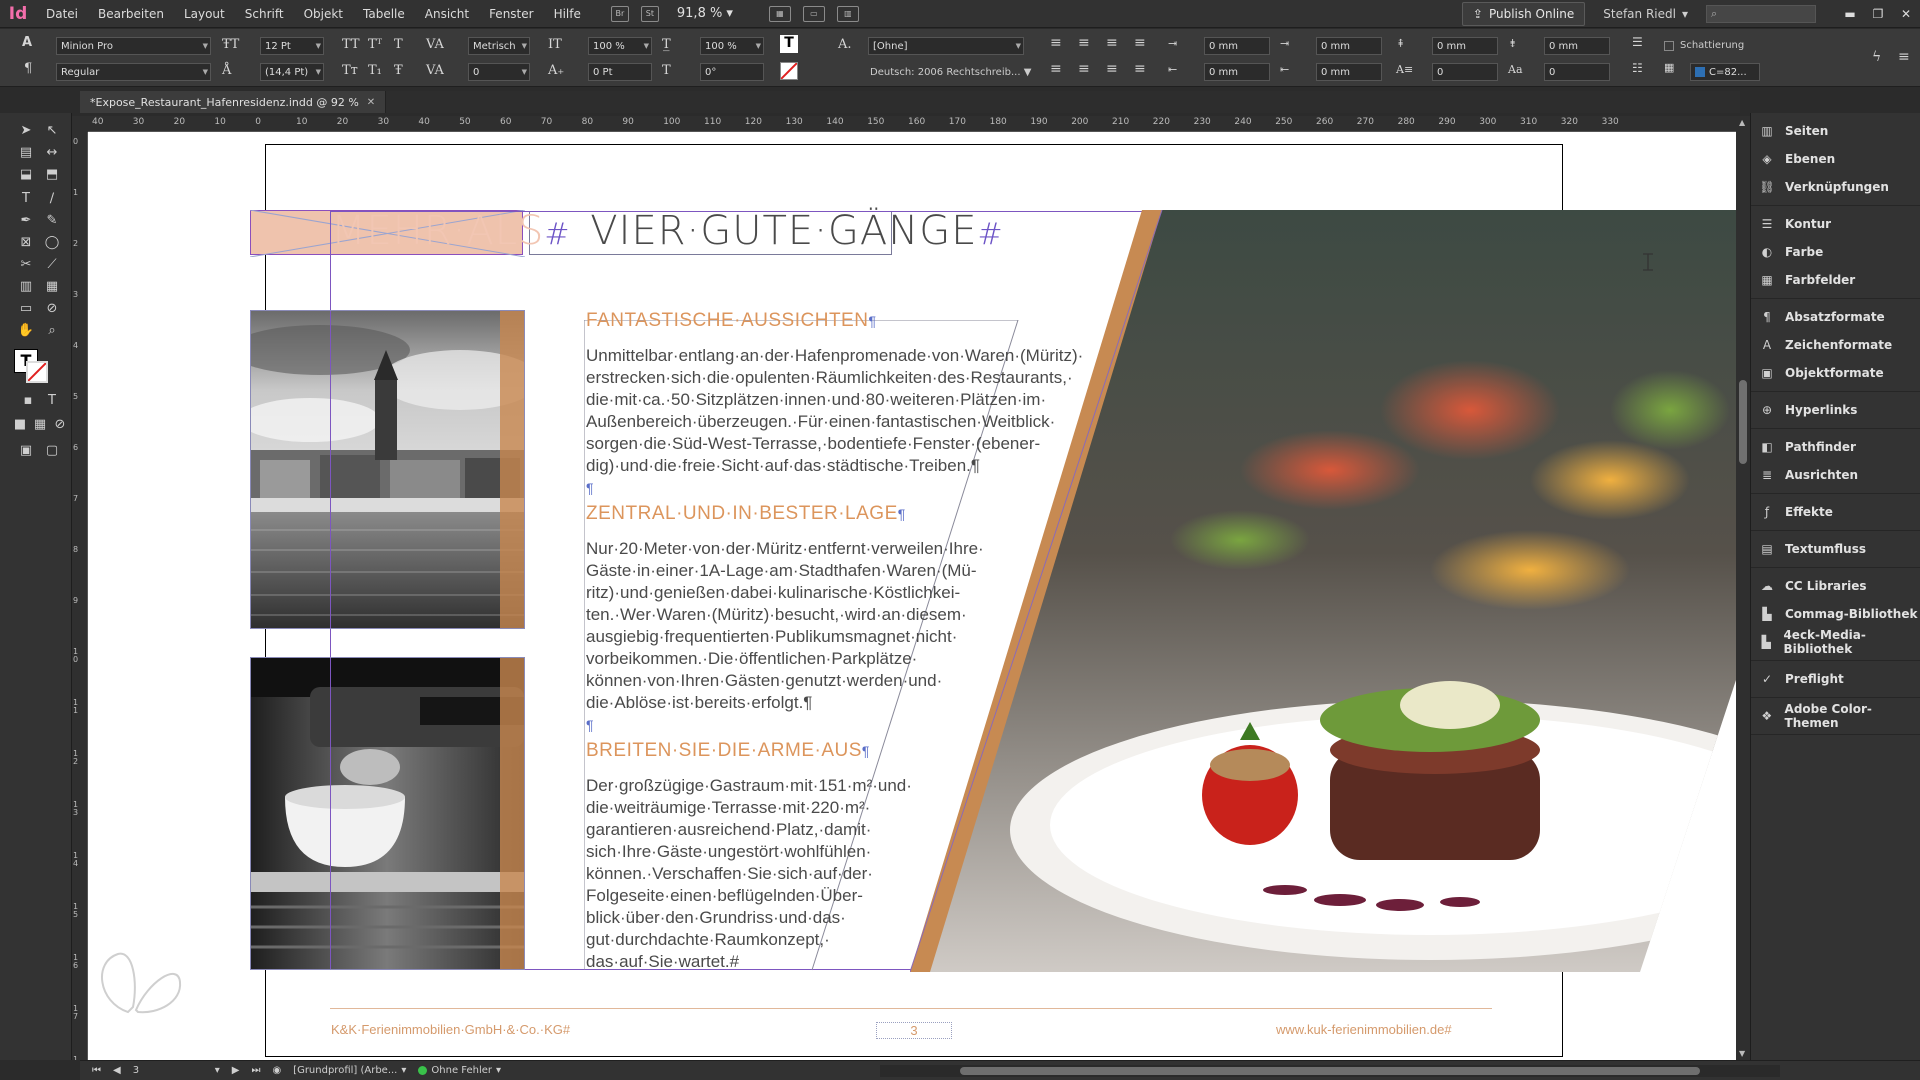 This screenshot has width=1920, height=1080. Describe the element at coordinates (789, 71) in the screenshot. I see `no-stroke-swatch` at that location.